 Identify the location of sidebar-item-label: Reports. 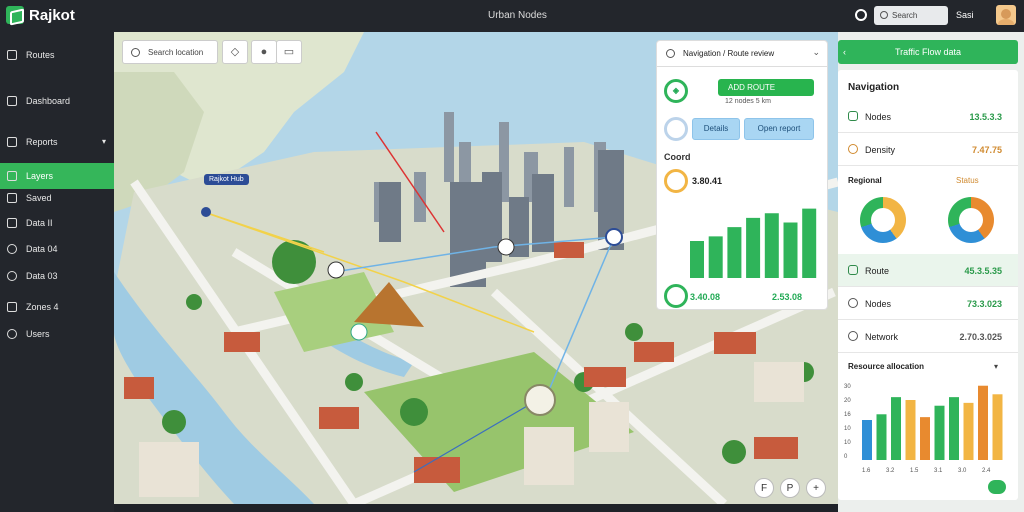
(42, 142).